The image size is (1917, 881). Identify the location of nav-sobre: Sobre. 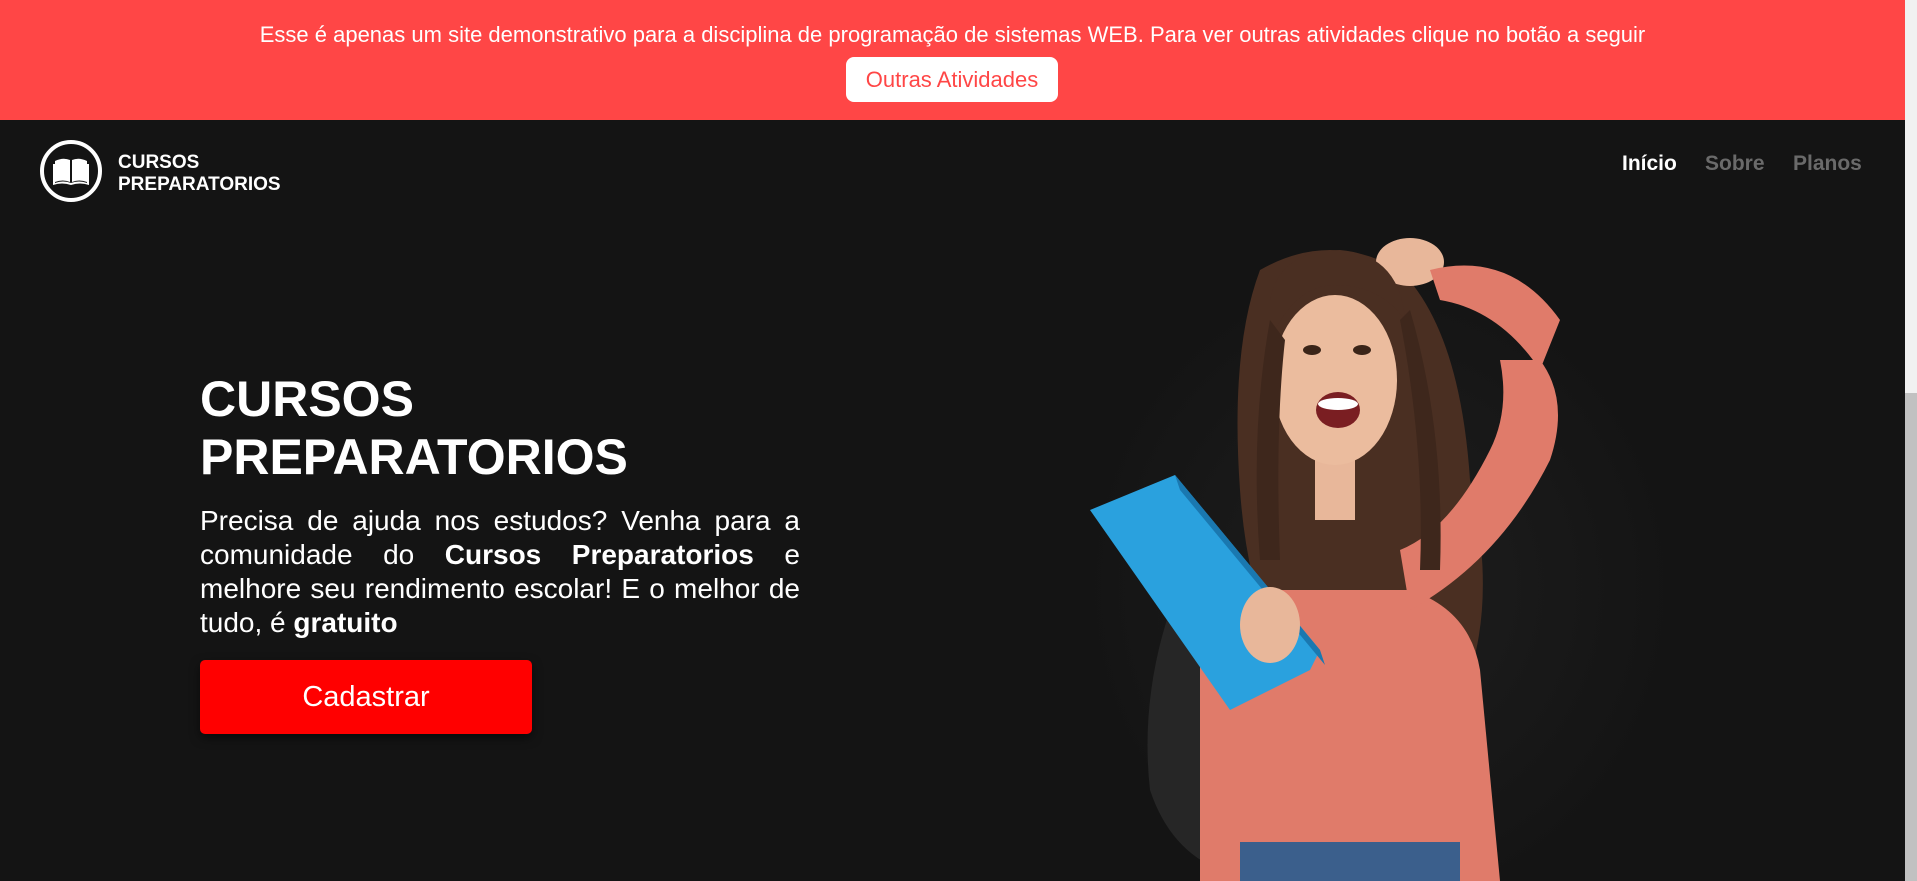
(1735, 164).